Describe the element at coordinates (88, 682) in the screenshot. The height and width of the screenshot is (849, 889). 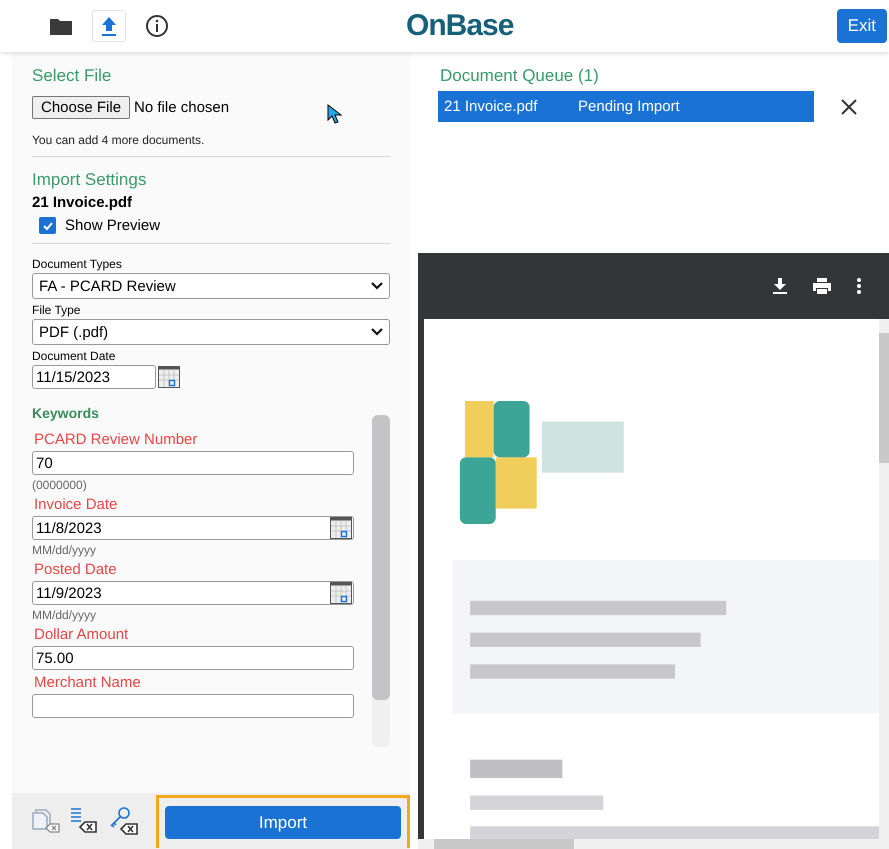
I see `keyword-label: Merchant Name` at that location.